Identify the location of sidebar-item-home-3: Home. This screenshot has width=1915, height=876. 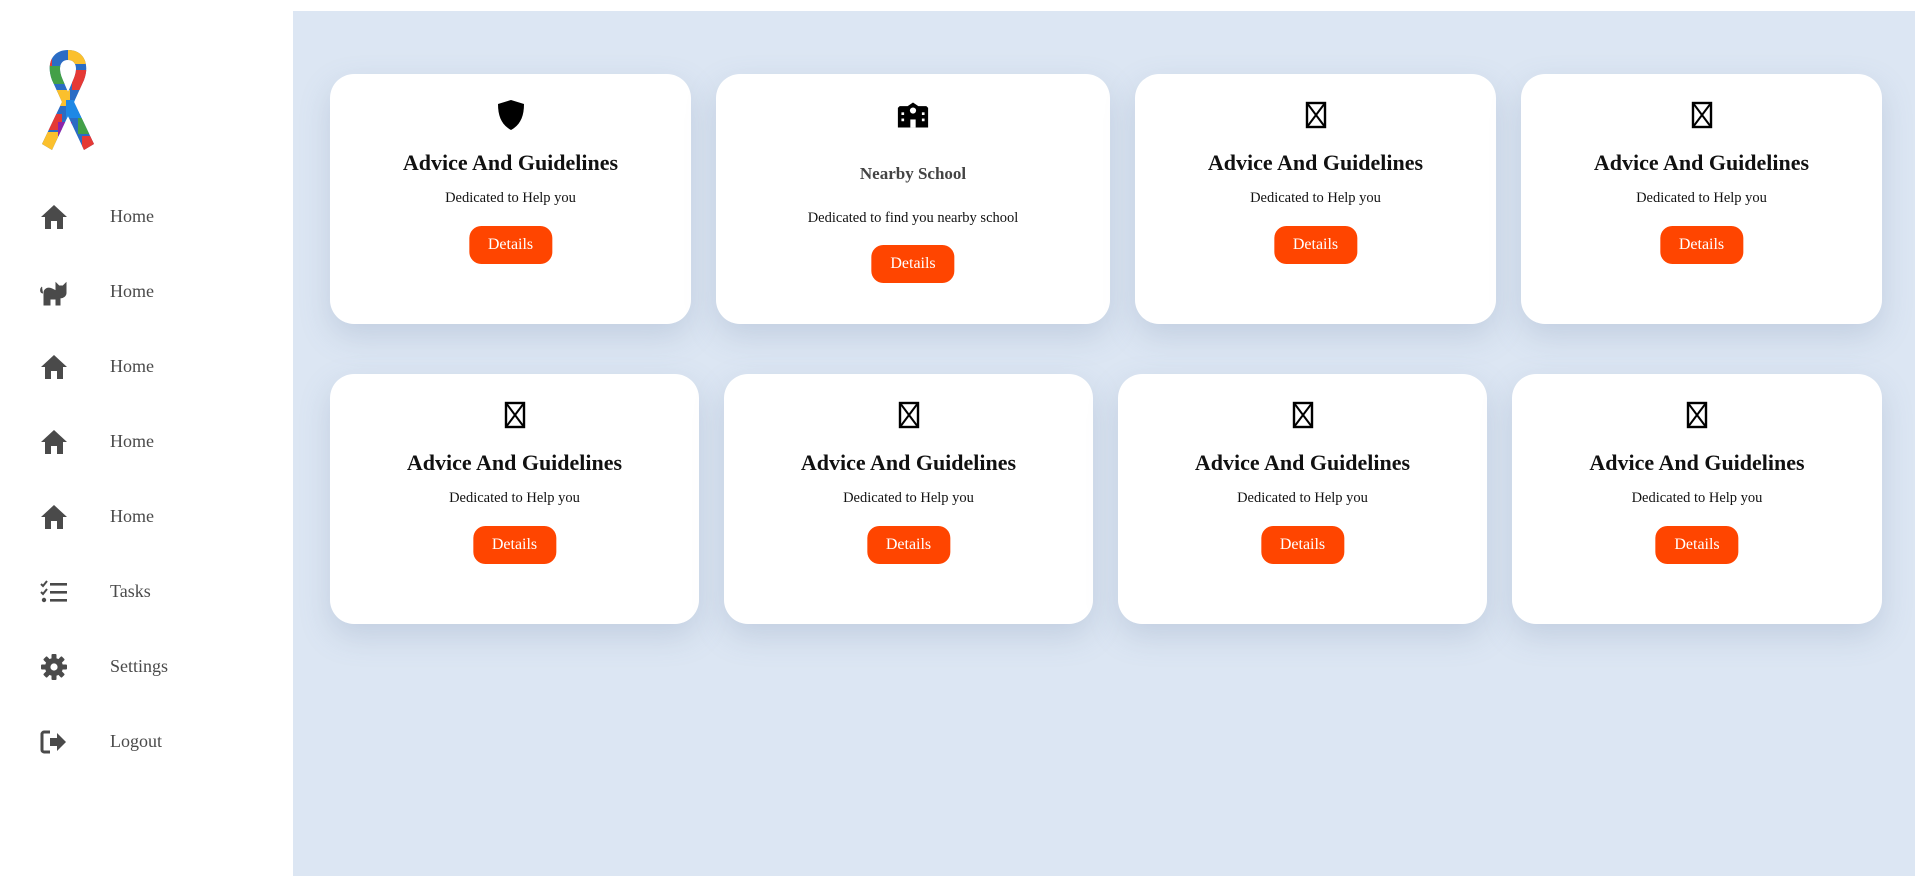
(146, 366).